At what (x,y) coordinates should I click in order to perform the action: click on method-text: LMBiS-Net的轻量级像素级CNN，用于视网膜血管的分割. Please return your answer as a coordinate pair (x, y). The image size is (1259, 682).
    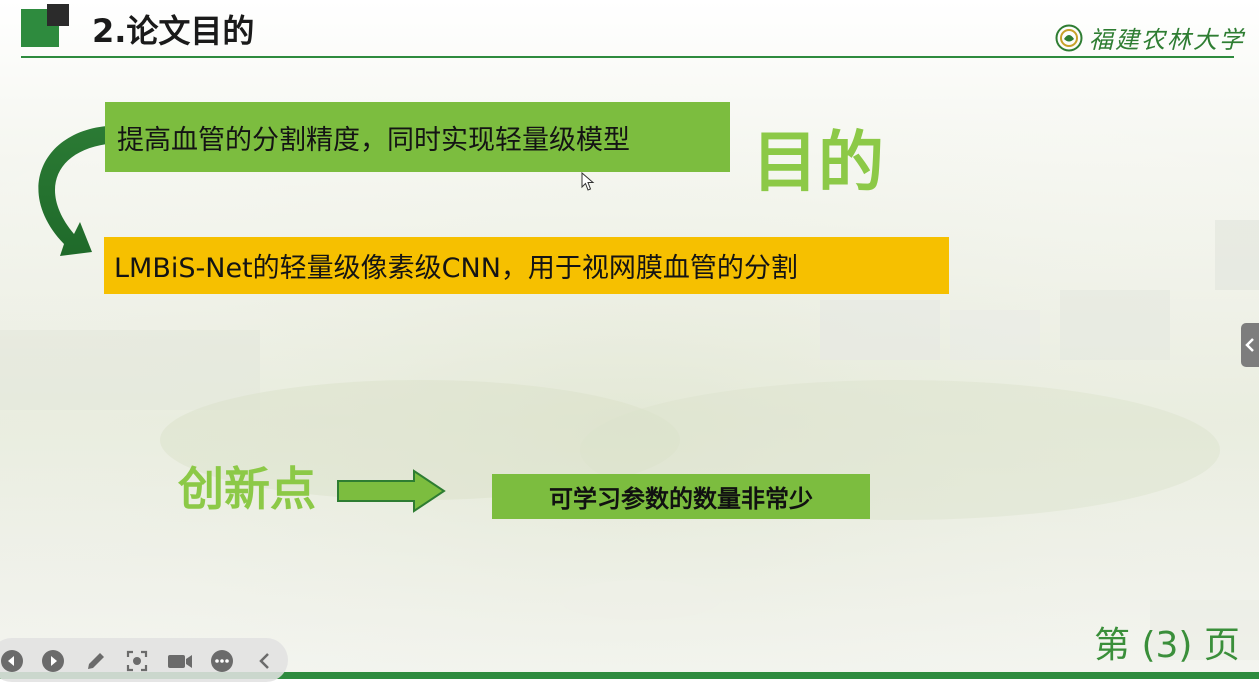
    Looking at the image, I should click on (456, 268).